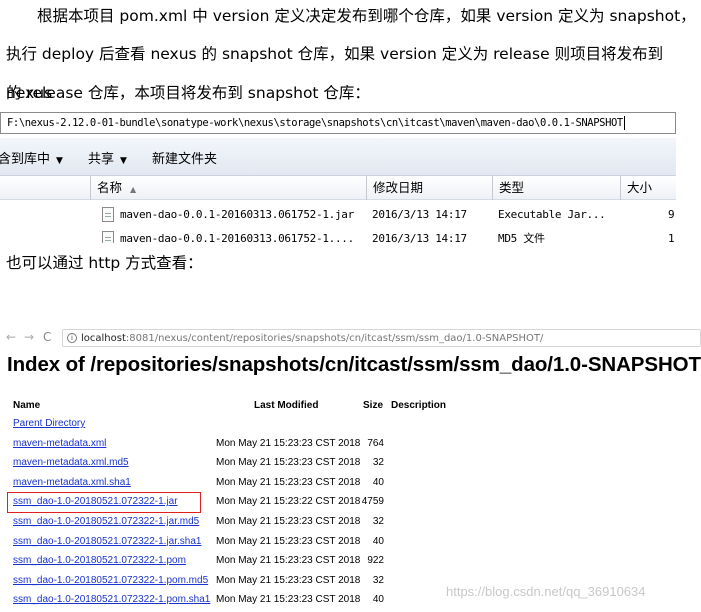 The image size is (701, 612). Describe the element at coordinates (624, 123) in the screenshot. I see `text-caret` at that location.